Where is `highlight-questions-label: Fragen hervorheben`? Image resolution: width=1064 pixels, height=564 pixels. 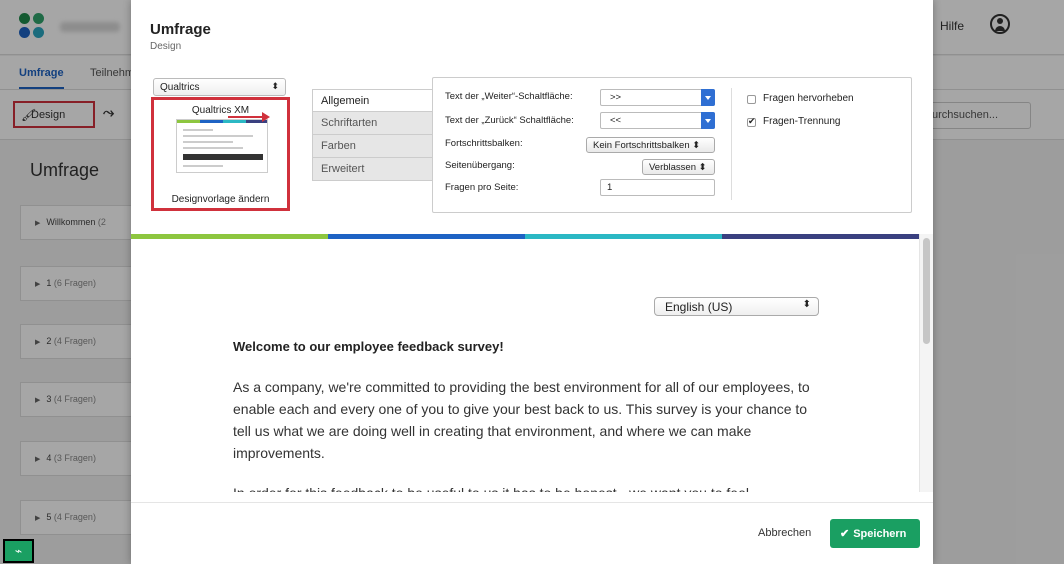
highlight-questions-label: Fragen hervorheben is located at coordinates (808, 98).